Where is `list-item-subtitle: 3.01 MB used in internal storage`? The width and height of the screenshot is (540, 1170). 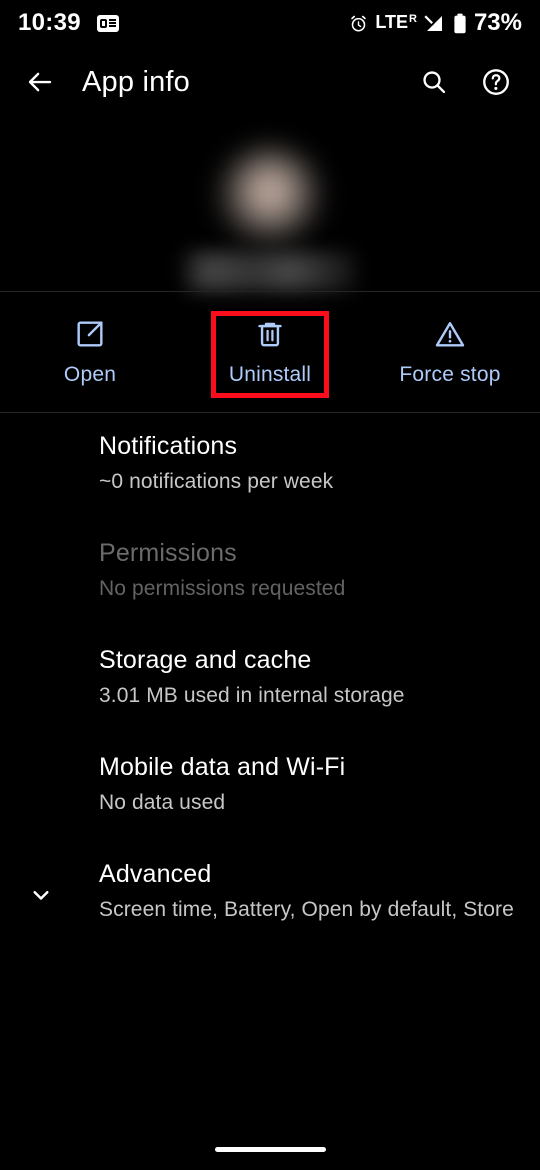
list-item-subtitle: 3.01 MB used in internal storage is located at coordinates (252, 695).